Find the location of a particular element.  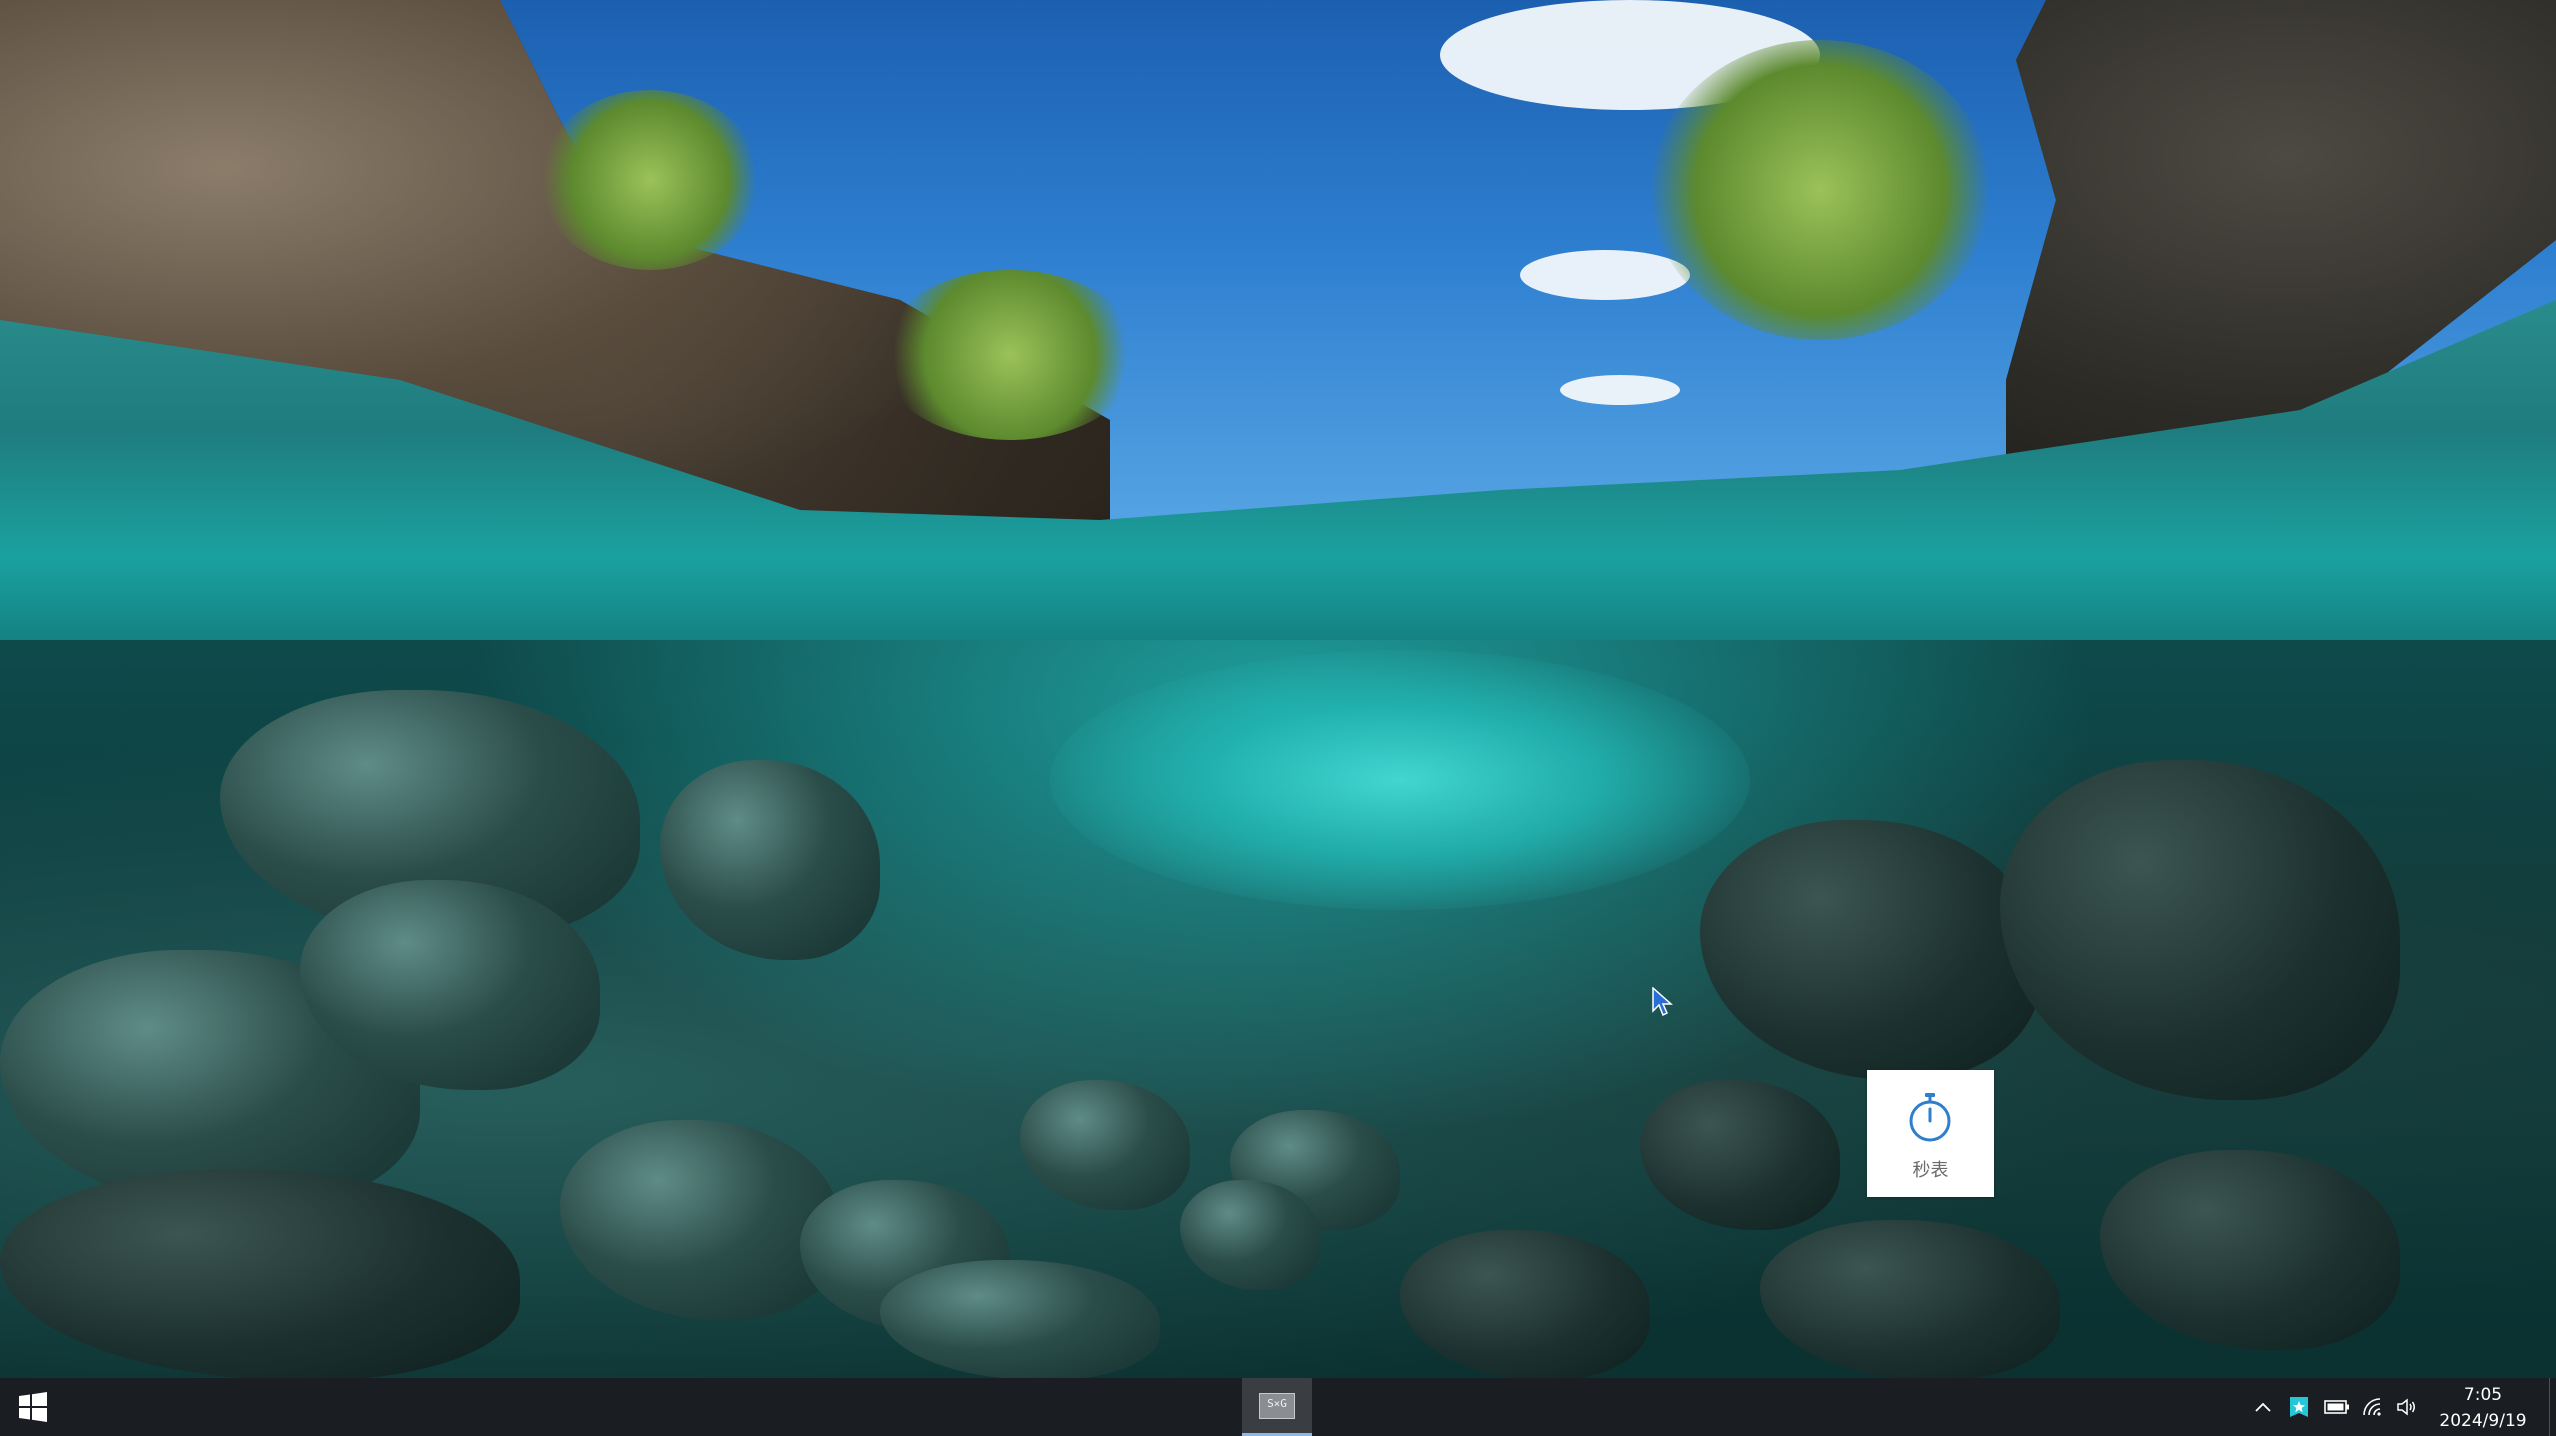

chevron-up-icon is located at coordinates (2263, 1407).